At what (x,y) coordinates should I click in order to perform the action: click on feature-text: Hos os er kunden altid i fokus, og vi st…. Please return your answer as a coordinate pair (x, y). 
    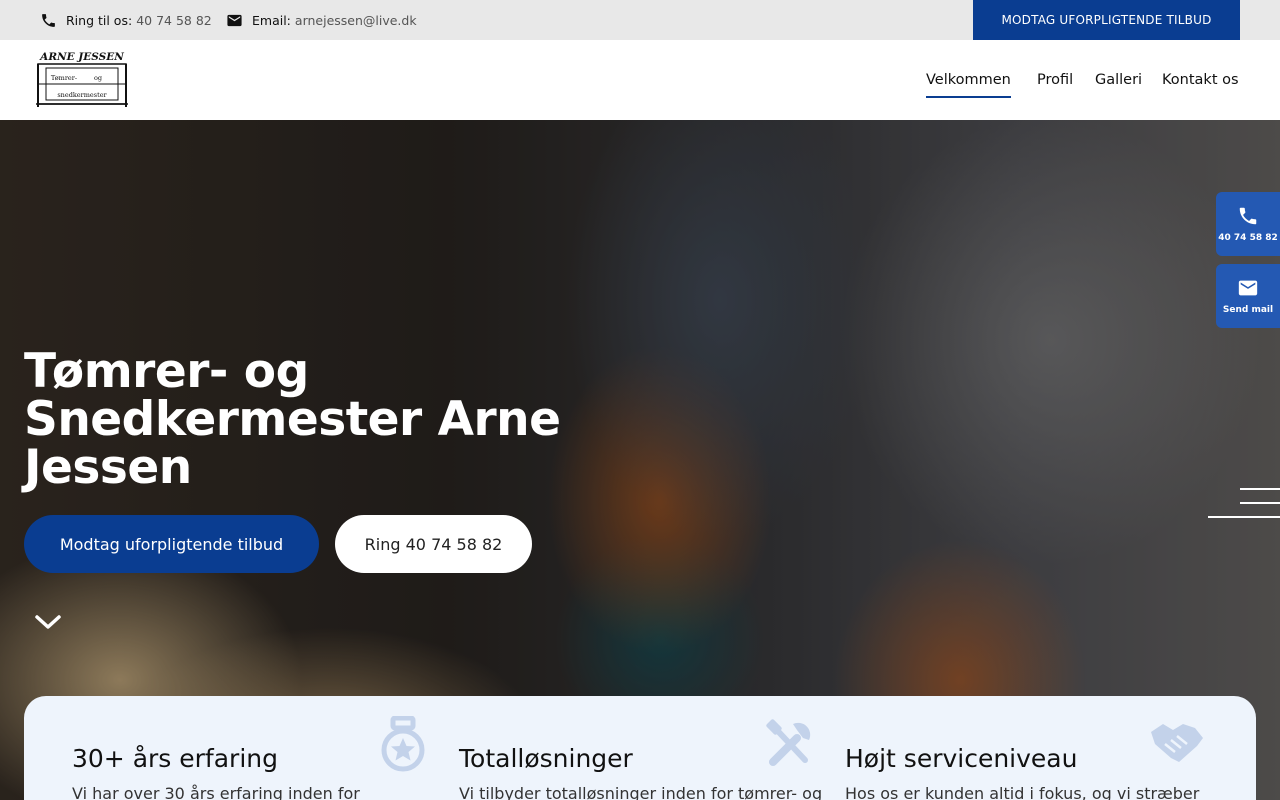
    Looking at the image, I should click on (1022, 792).